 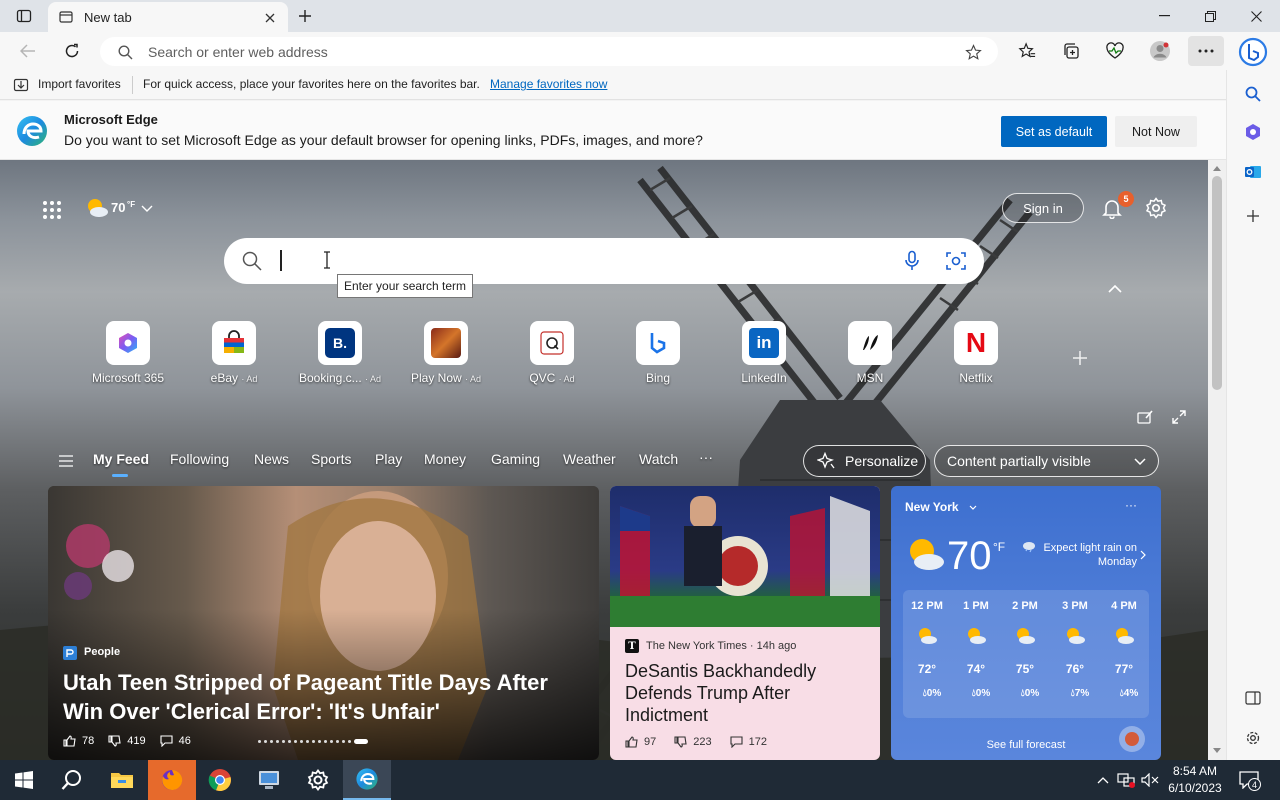 What do you see at coordinates (271, 459) in the screenshot?
I see `feed-tab-news: News` at bounding box center [271, 459].